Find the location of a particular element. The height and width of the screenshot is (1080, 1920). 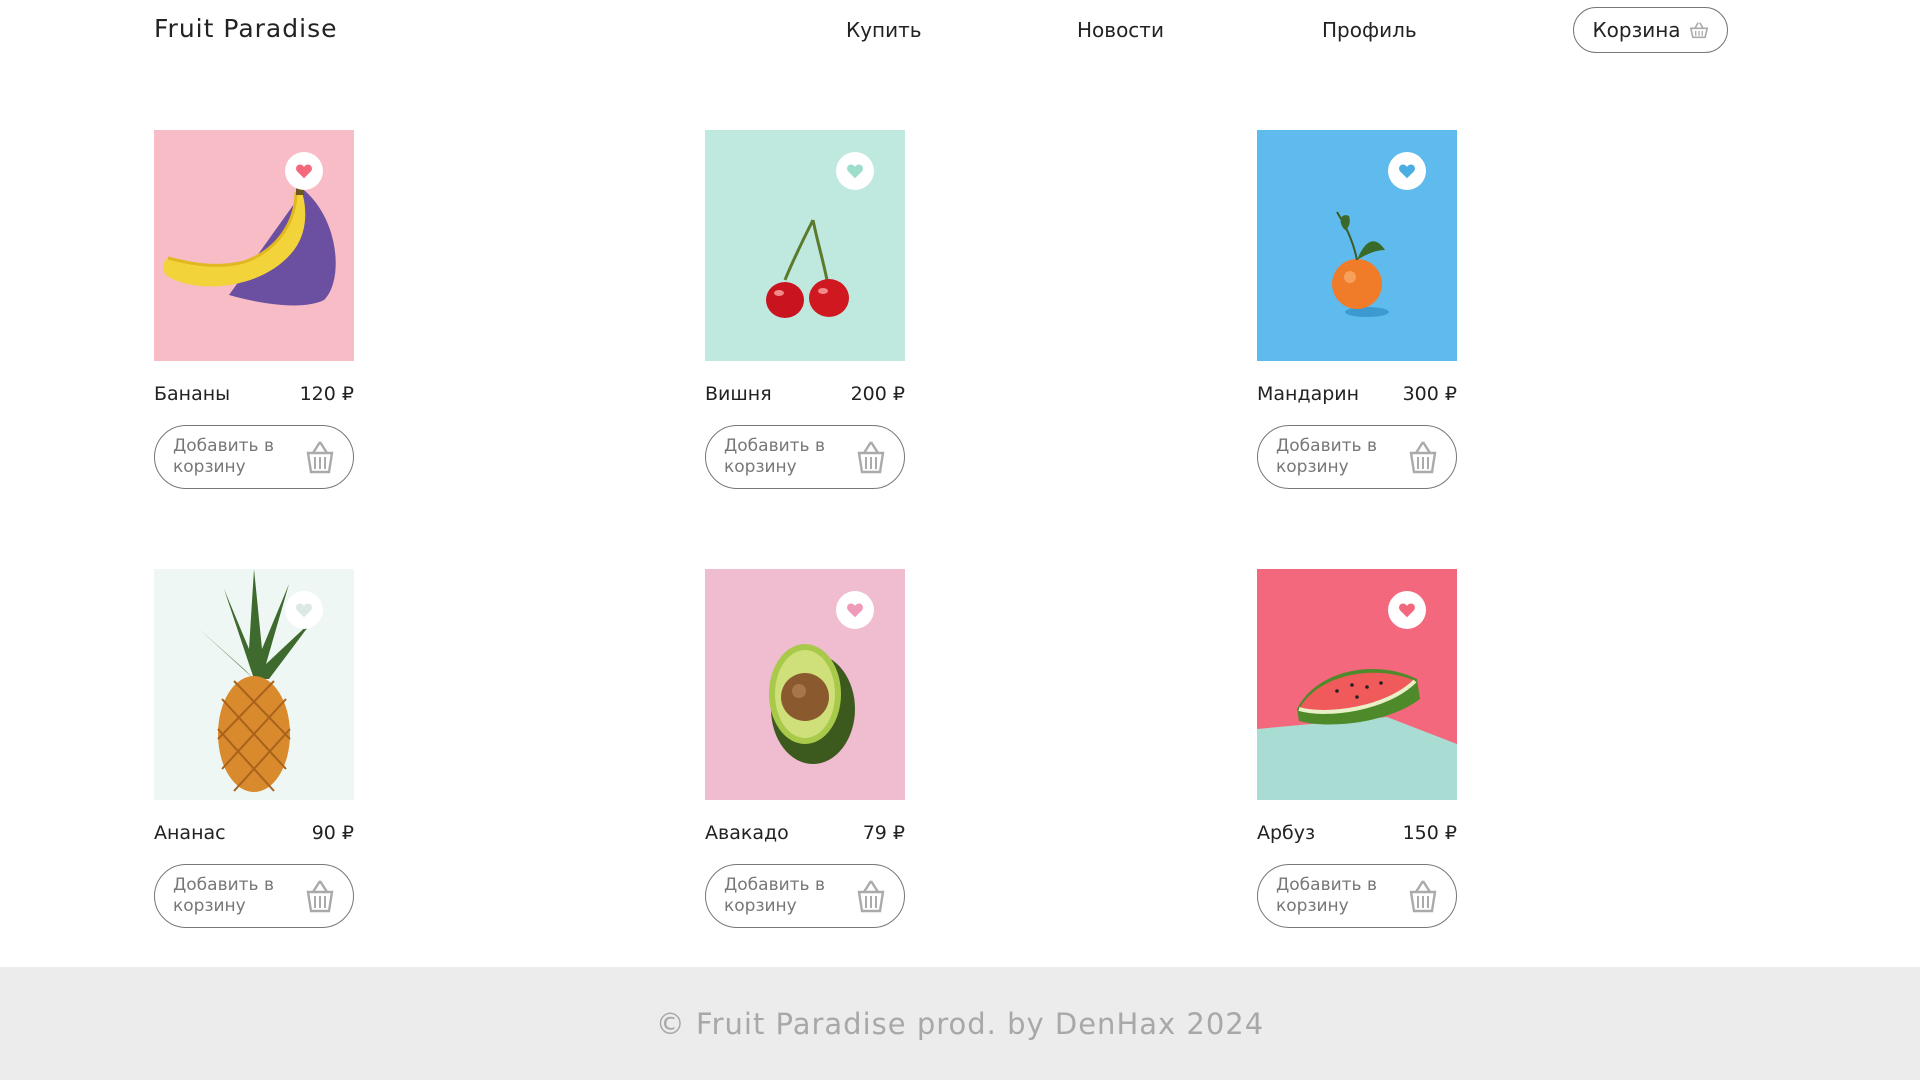

product-price: 200 ₽ is located at coordinates (877, 394).